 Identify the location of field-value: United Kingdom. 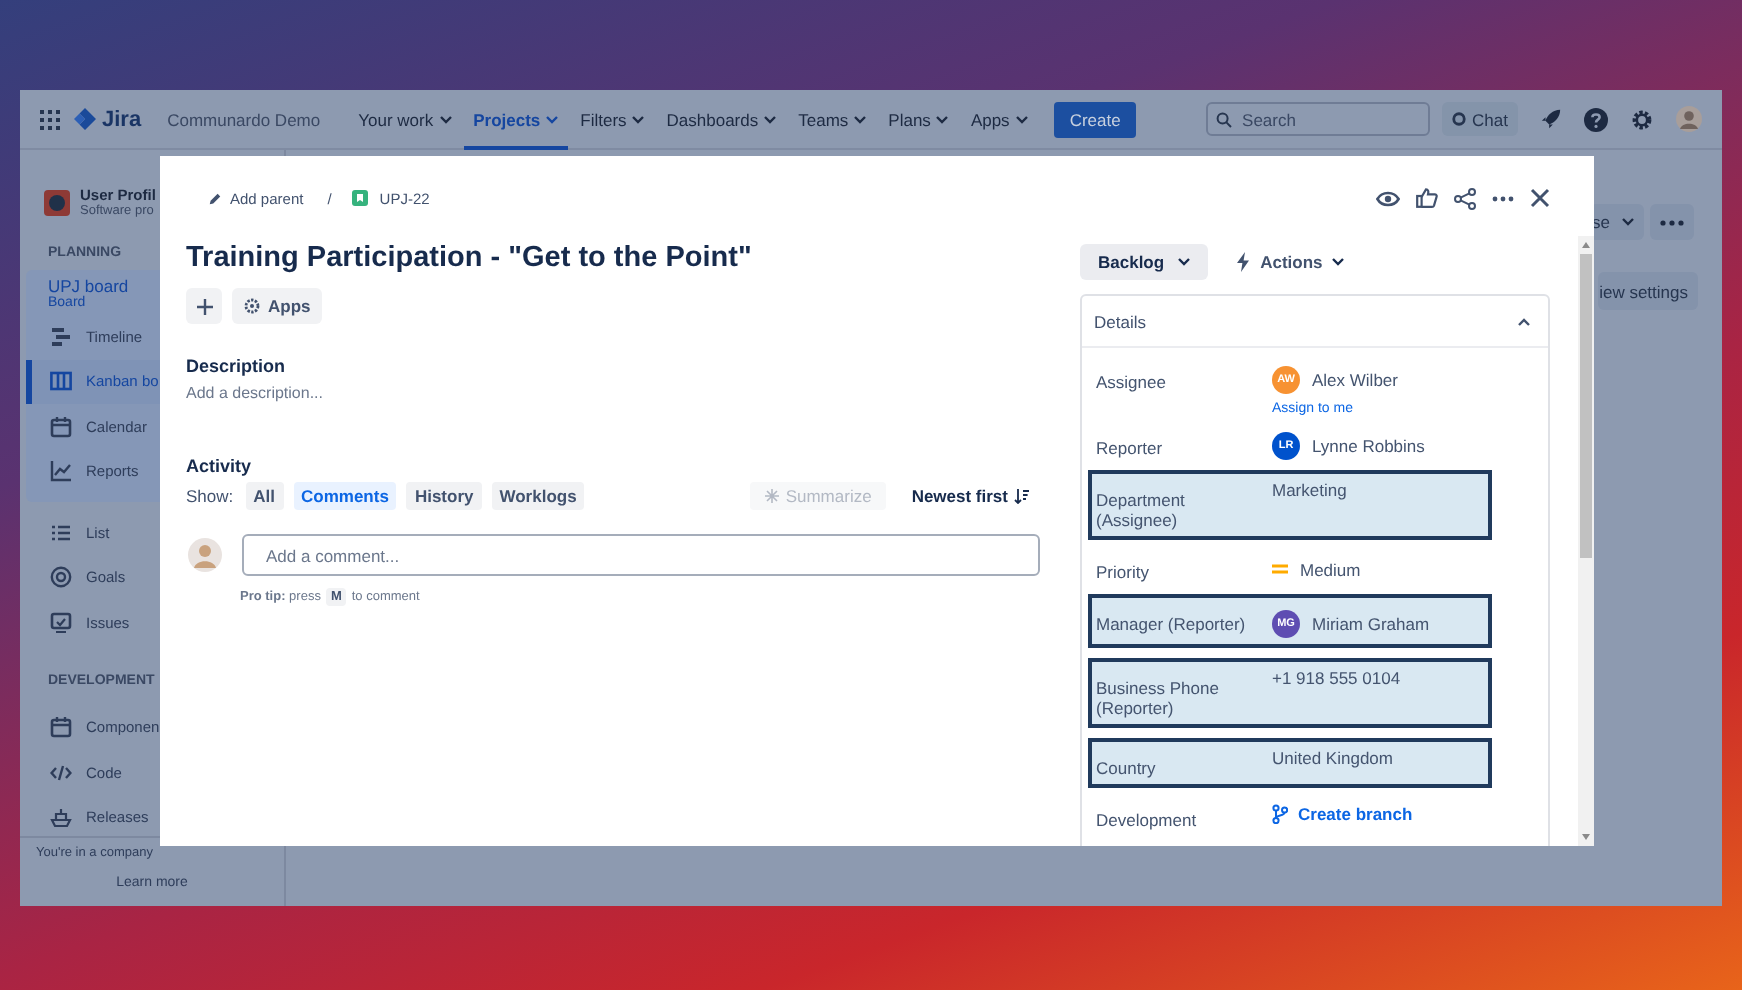
(1378, 755).